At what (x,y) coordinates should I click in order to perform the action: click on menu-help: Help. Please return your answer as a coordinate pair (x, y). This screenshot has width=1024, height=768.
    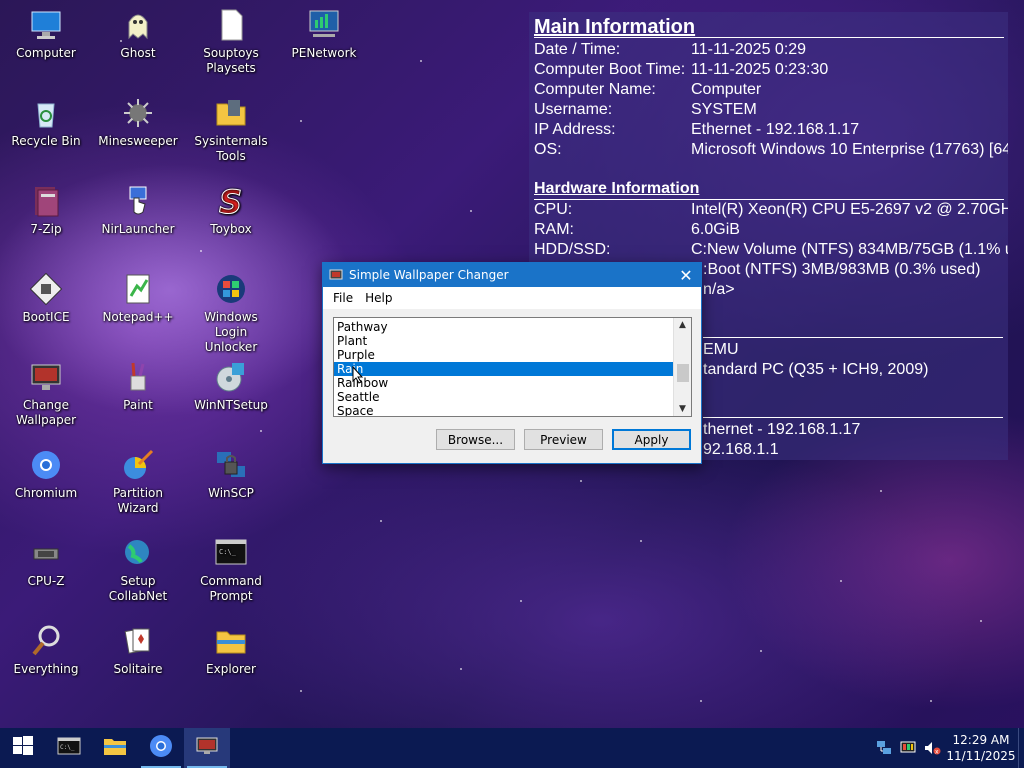
    Looking at the image, I should click on (378, 298).